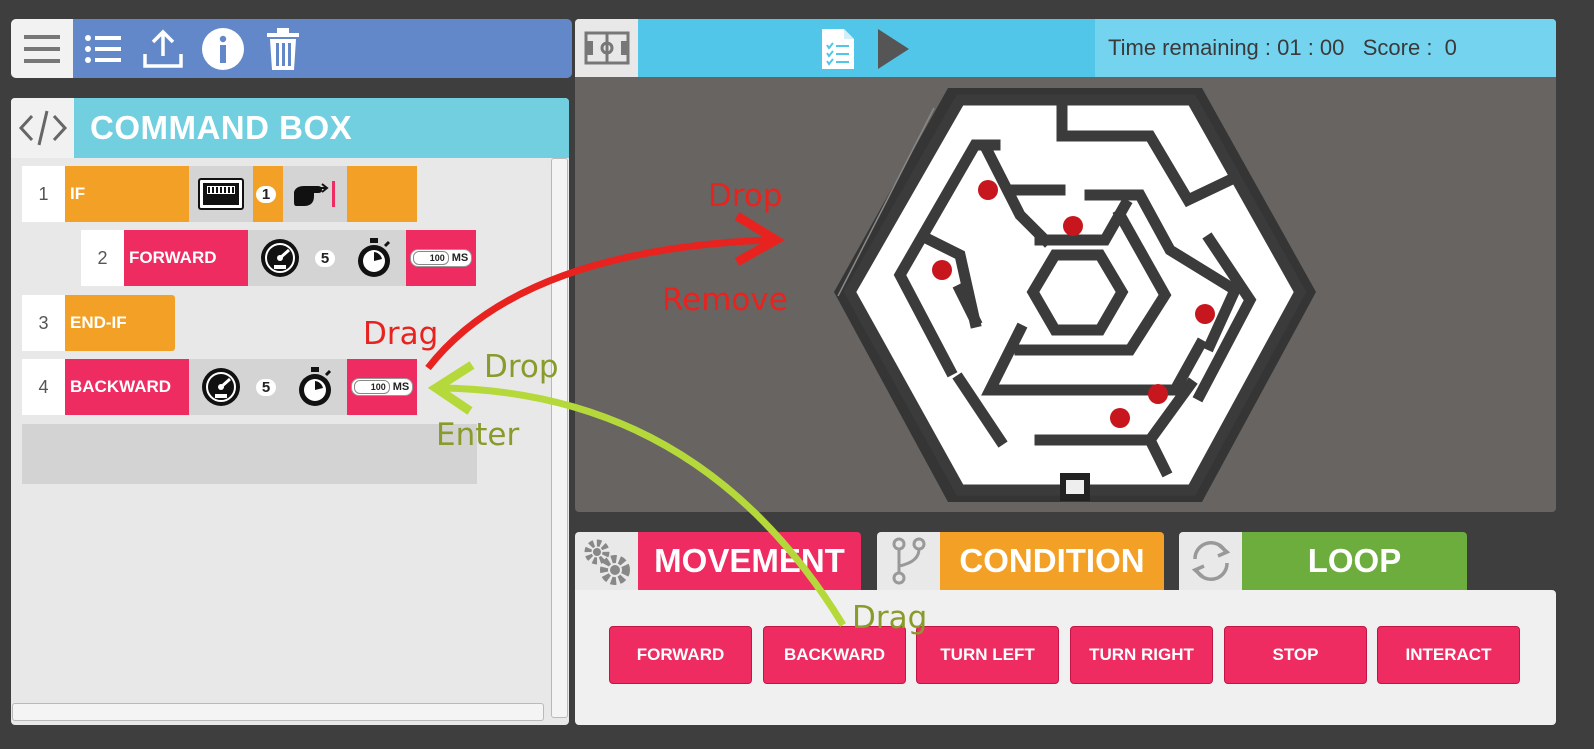 The height and width of the screenshot is (749, 1594). I want to click on stop-button: STOP, so click(1295, 655).